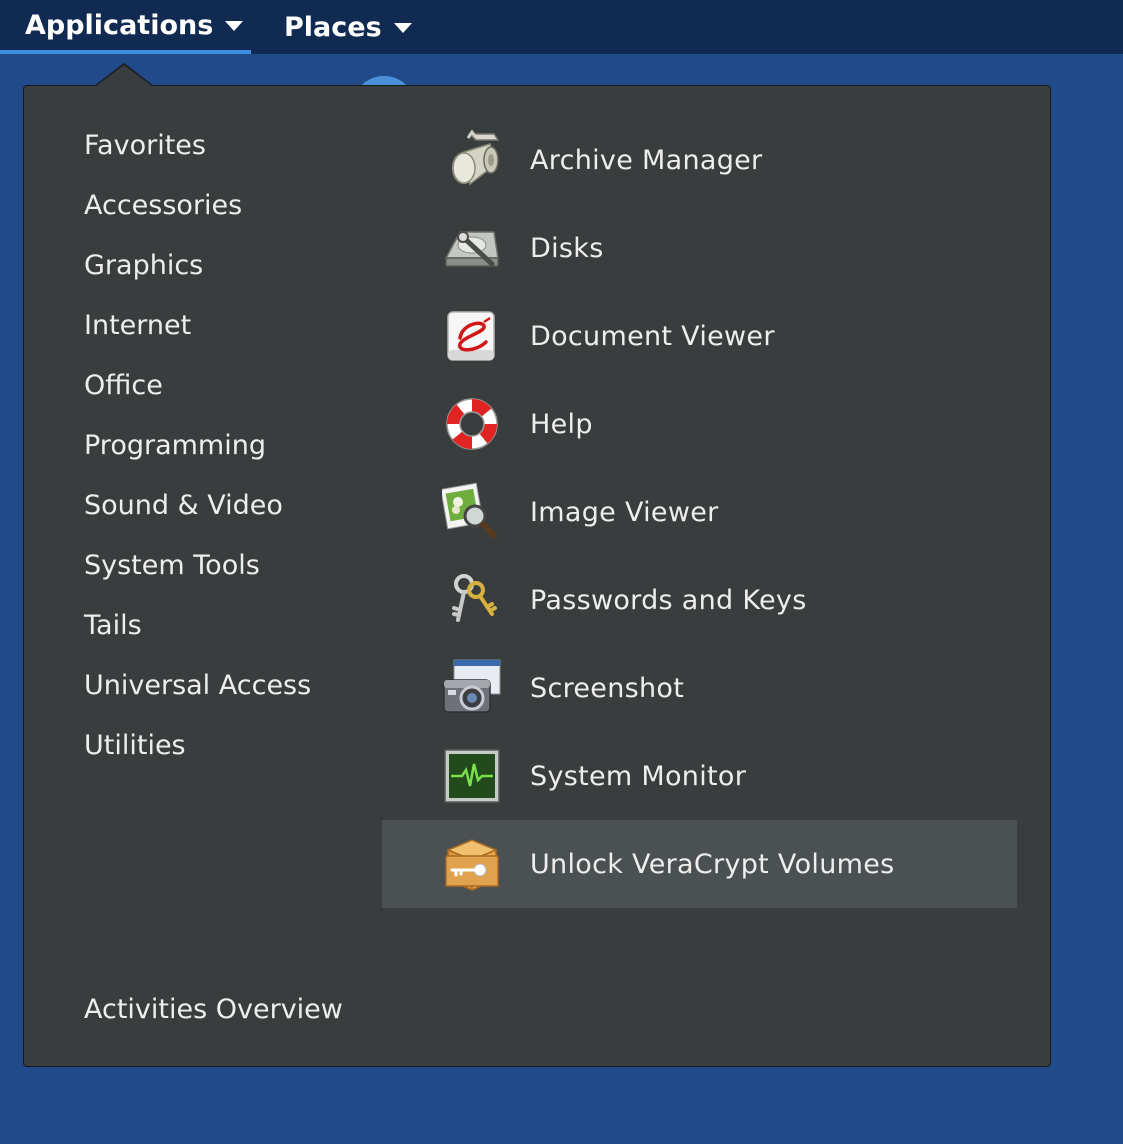 The height and width of the screenshot is (1144, 1123). Describe the element at coordinates (699, 248) in the screenshot. I see `app-disks: Disks` at that location.